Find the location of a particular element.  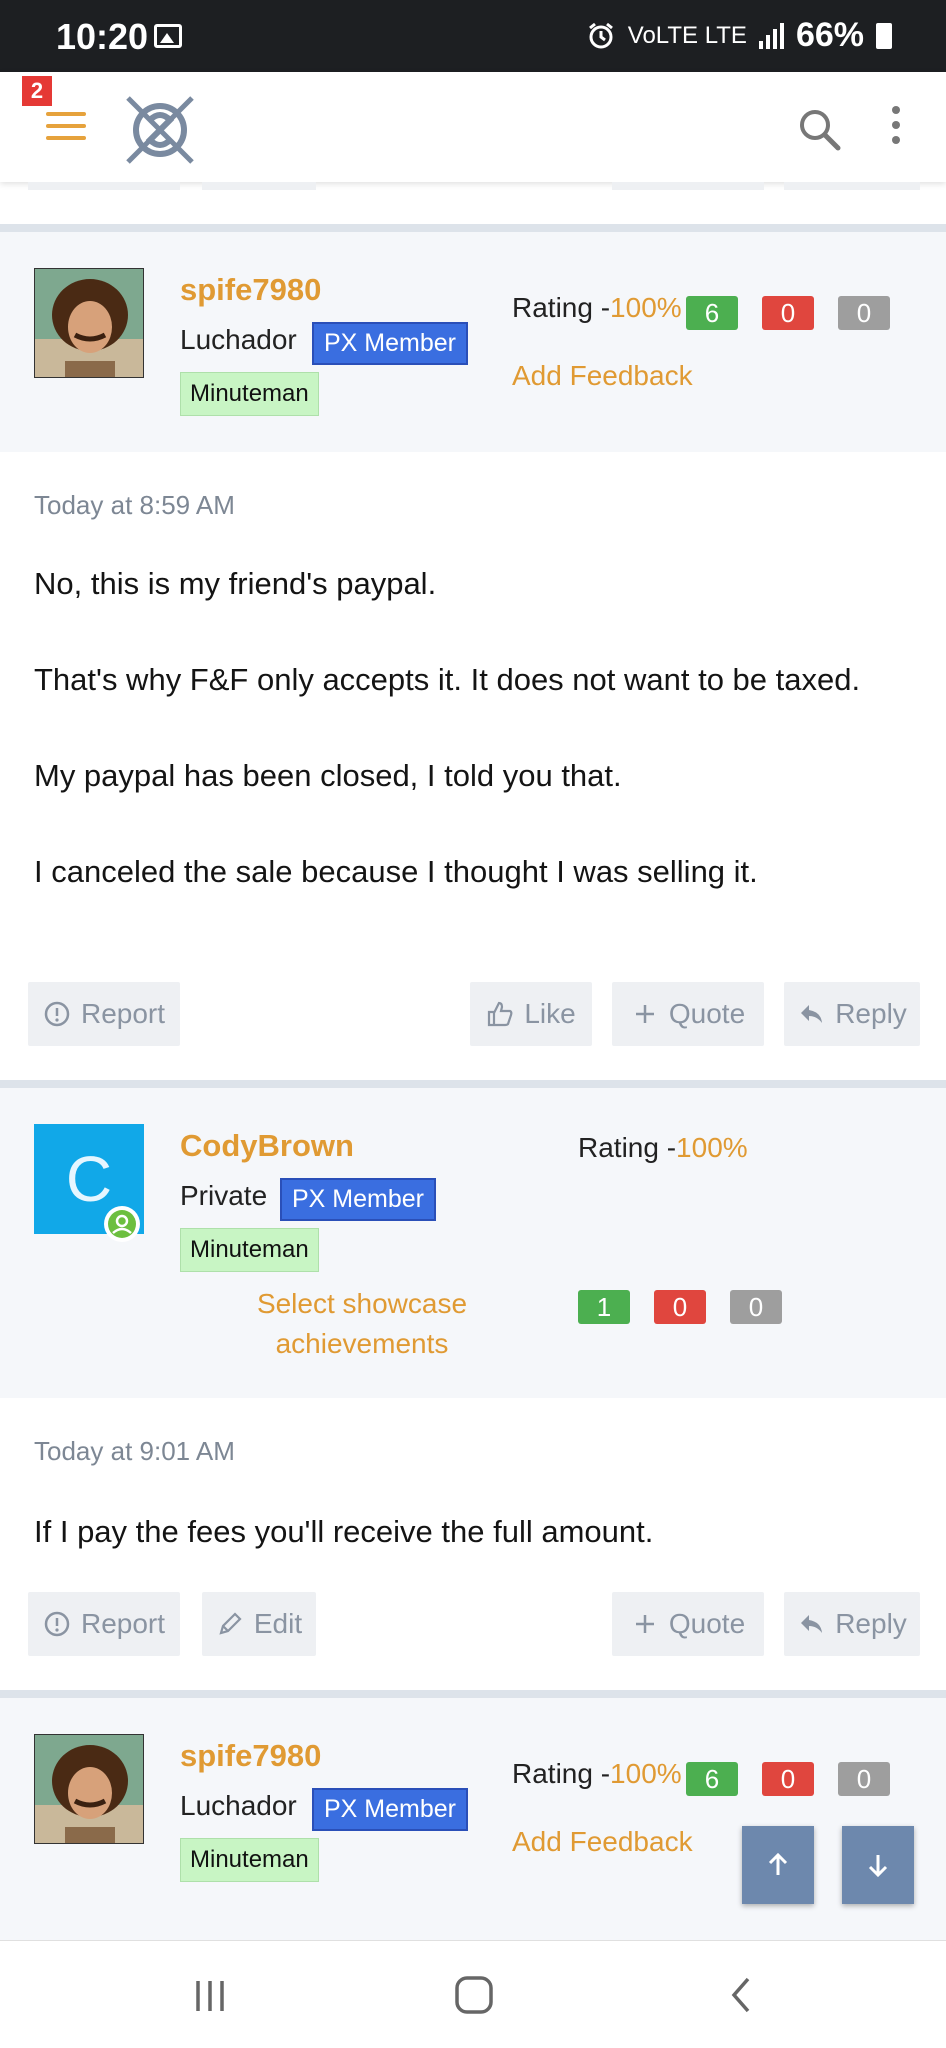

system-navigation-bar is located at coordinates (473, 1994).